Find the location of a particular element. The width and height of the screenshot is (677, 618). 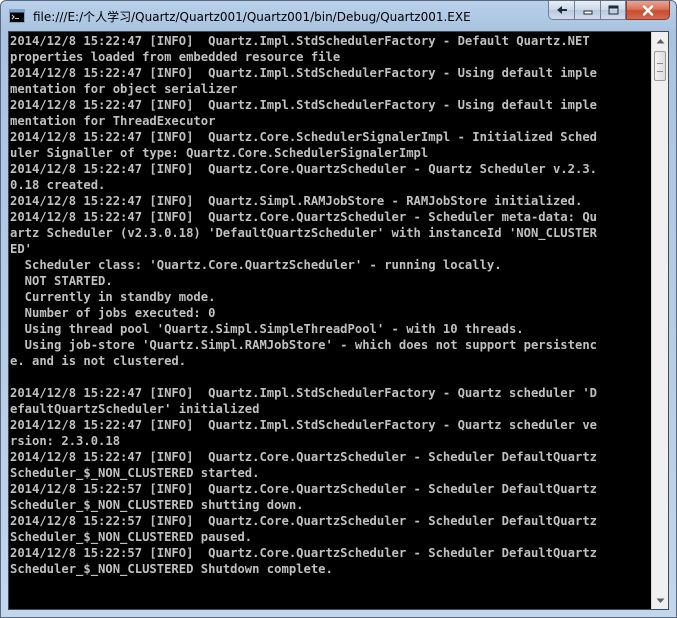

scroll-thumb is located at coordinates (660, 66).